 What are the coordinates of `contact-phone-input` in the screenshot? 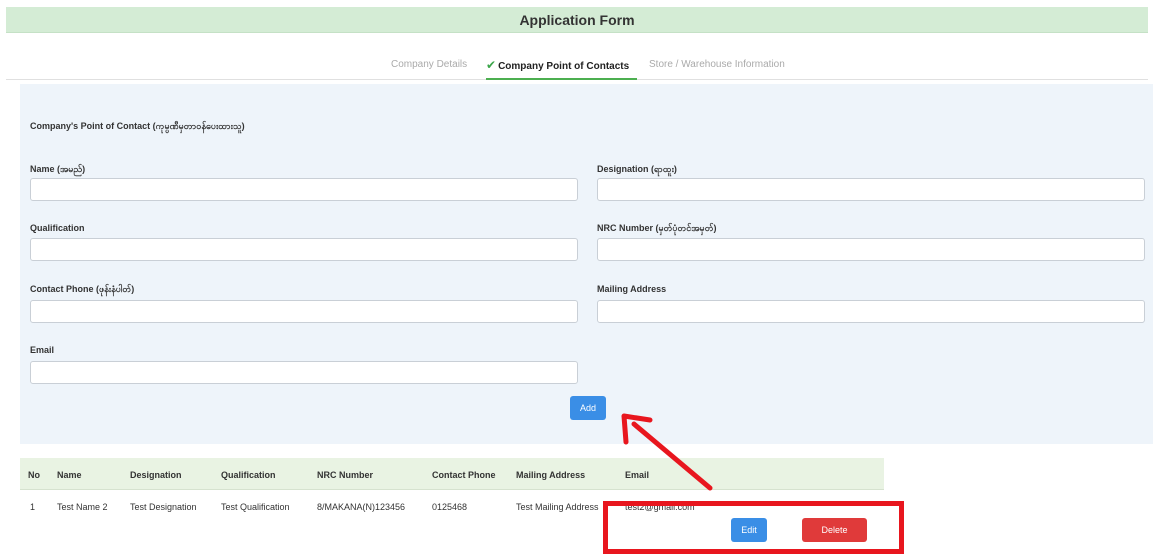 It's located at (304, 311).